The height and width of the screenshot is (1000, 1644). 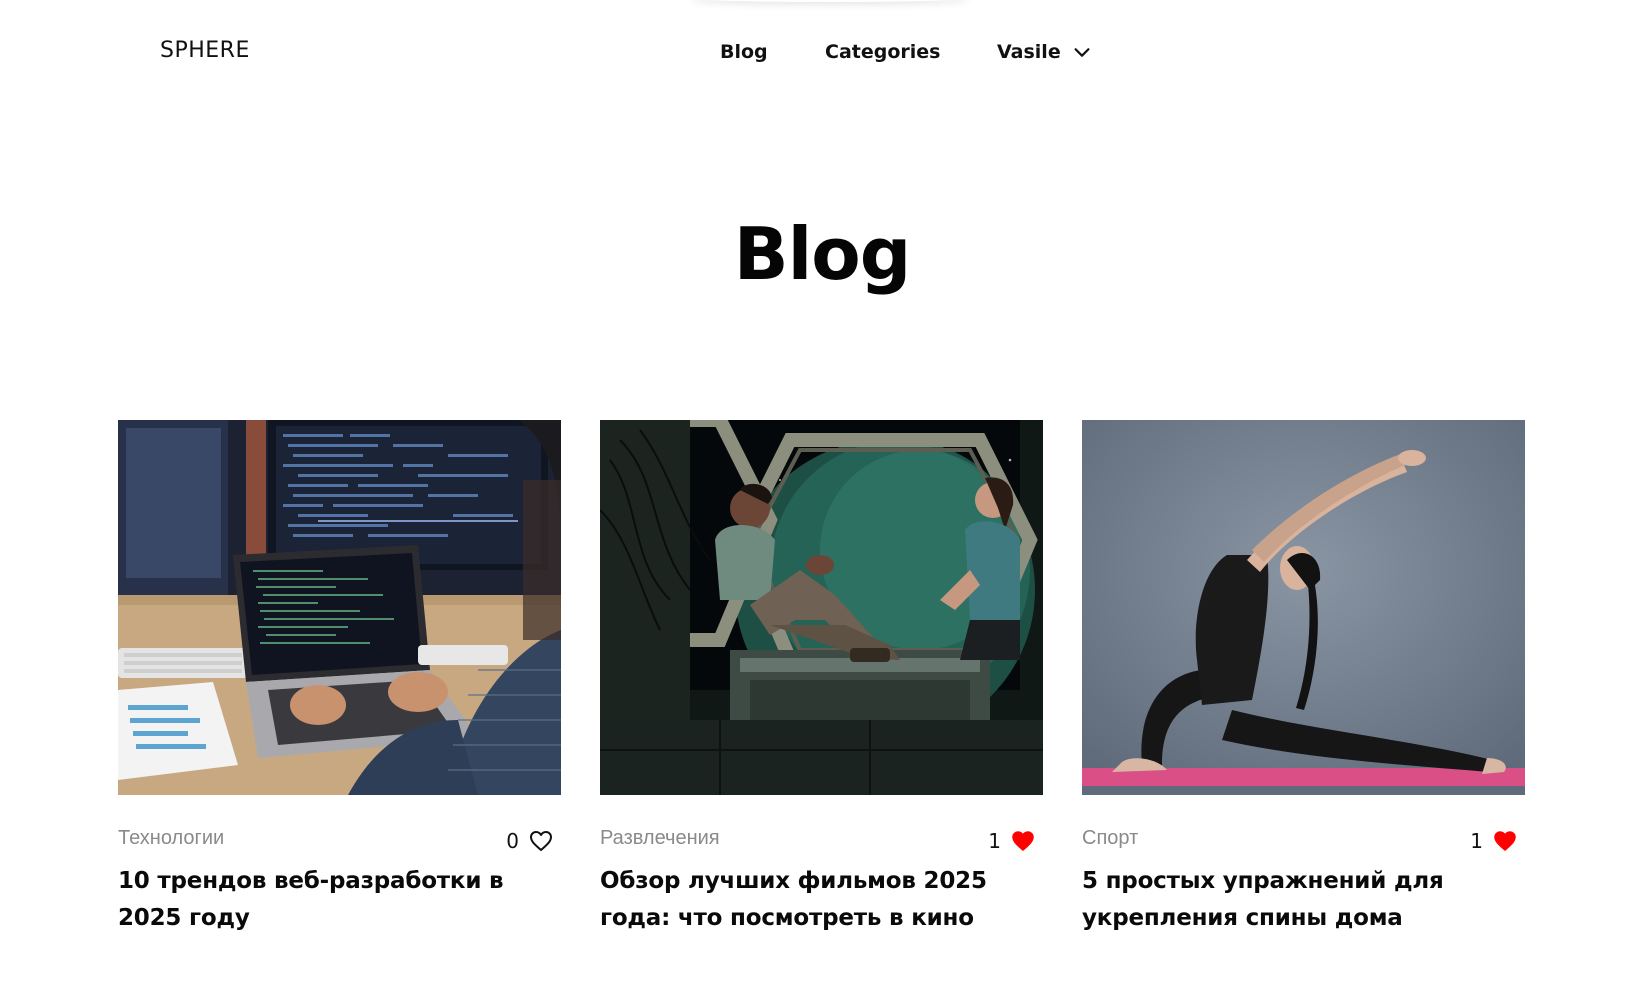 What do you see at coordinates (1082, 52) in the screenshot?
I see `chevron-down-icon` at bounding box center [1082, 52].